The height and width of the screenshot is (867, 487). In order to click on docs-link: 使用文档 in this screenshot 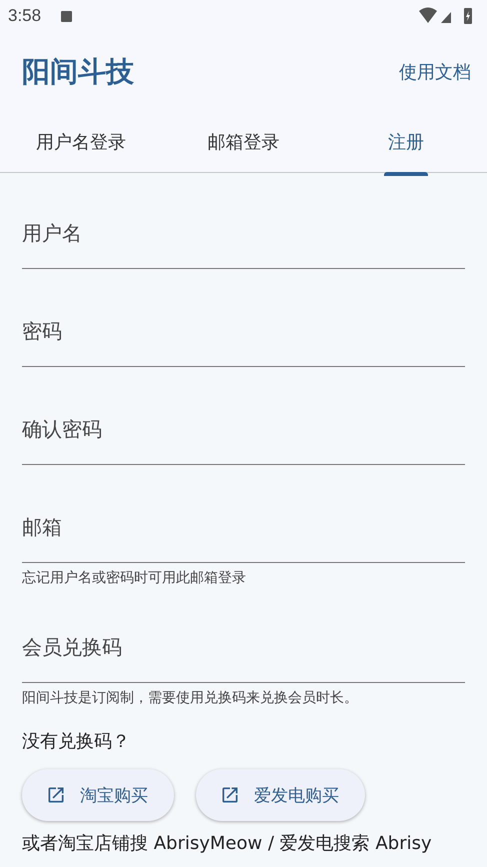, I will do `click(435, 72)`.